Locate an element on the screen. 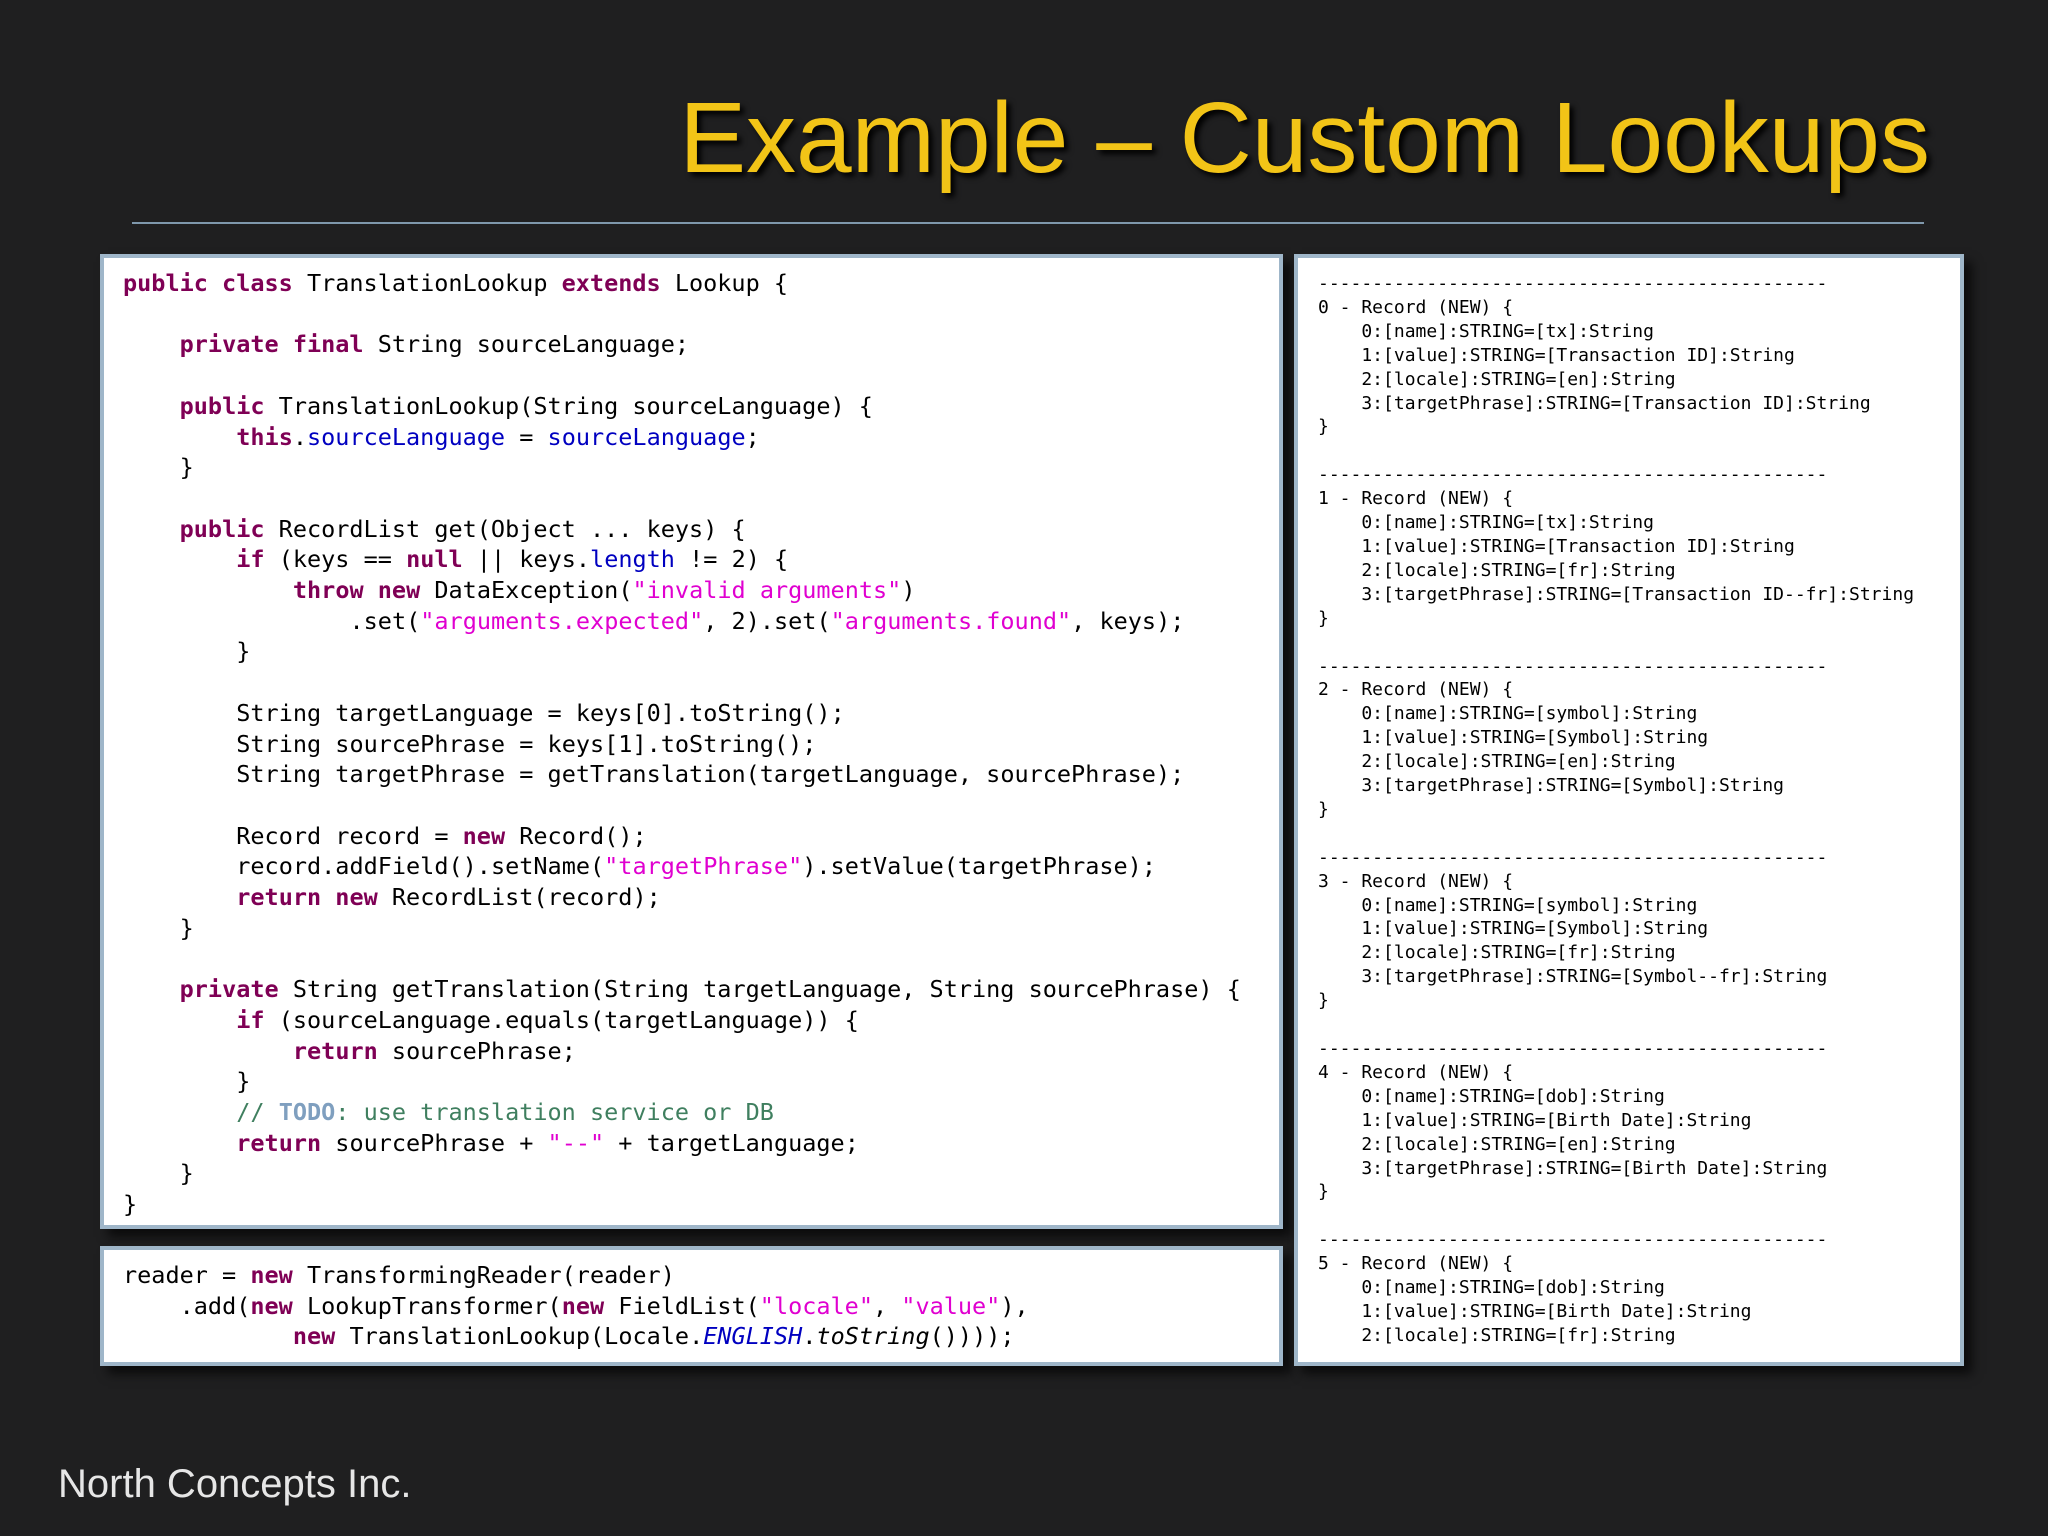  output-line: 2 - Record (NEW) { is located at coordinates (1416, 690).